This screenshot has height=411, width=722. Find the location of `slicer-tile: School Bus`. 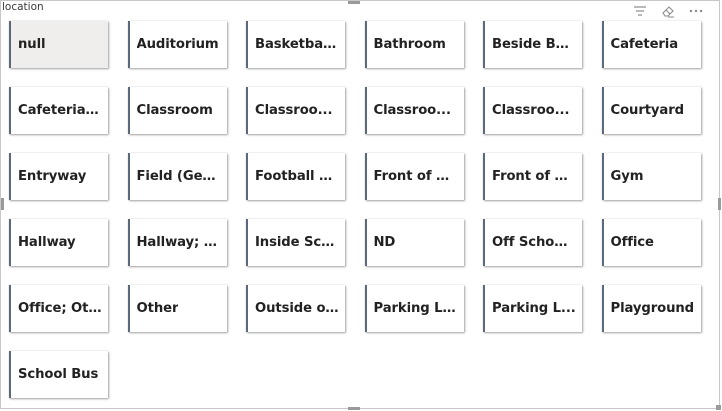

slicer-tile: School Bus is located at coordinates (58, 374).